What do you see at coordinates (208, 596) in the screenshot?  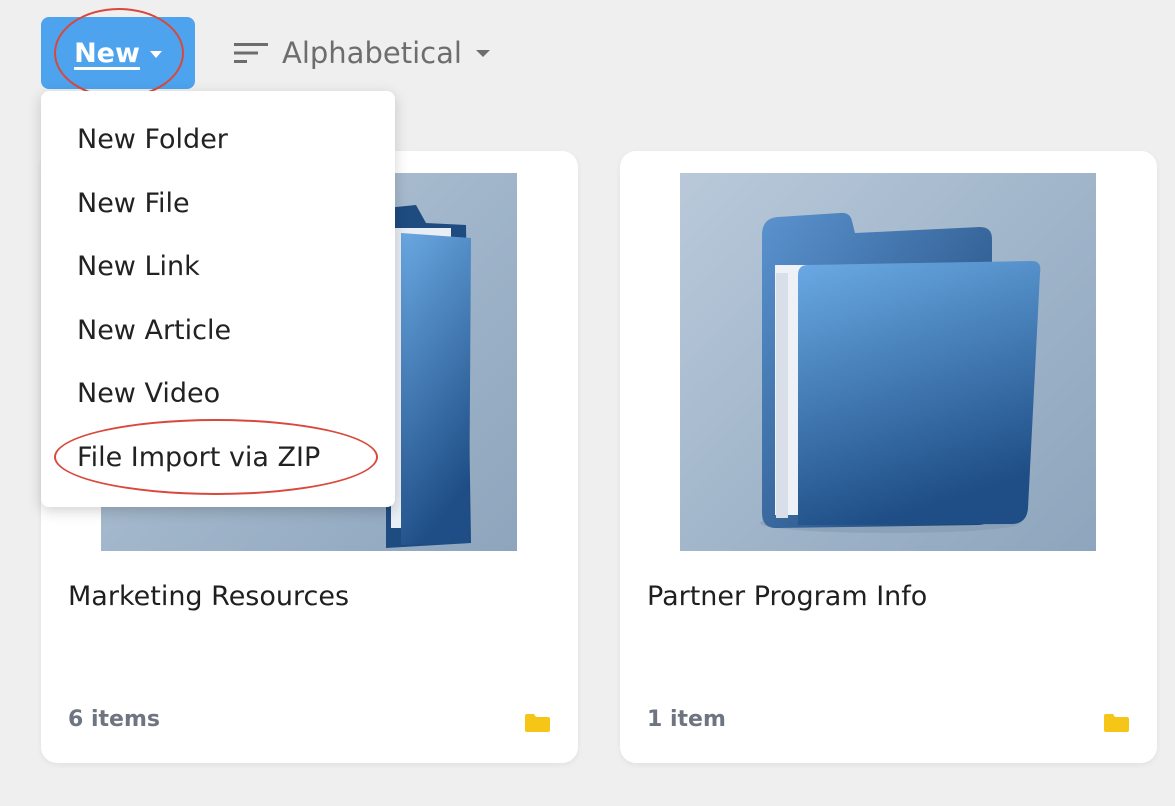 I see `card-title: Marketing Resources` at bounding box center [208, 596].